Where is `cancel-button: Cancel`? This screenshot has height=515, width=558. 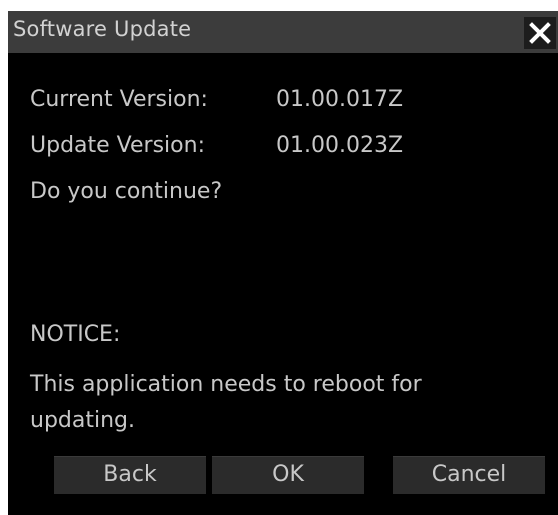 cancel-button: Cancel is located at coordinates (469, 475).